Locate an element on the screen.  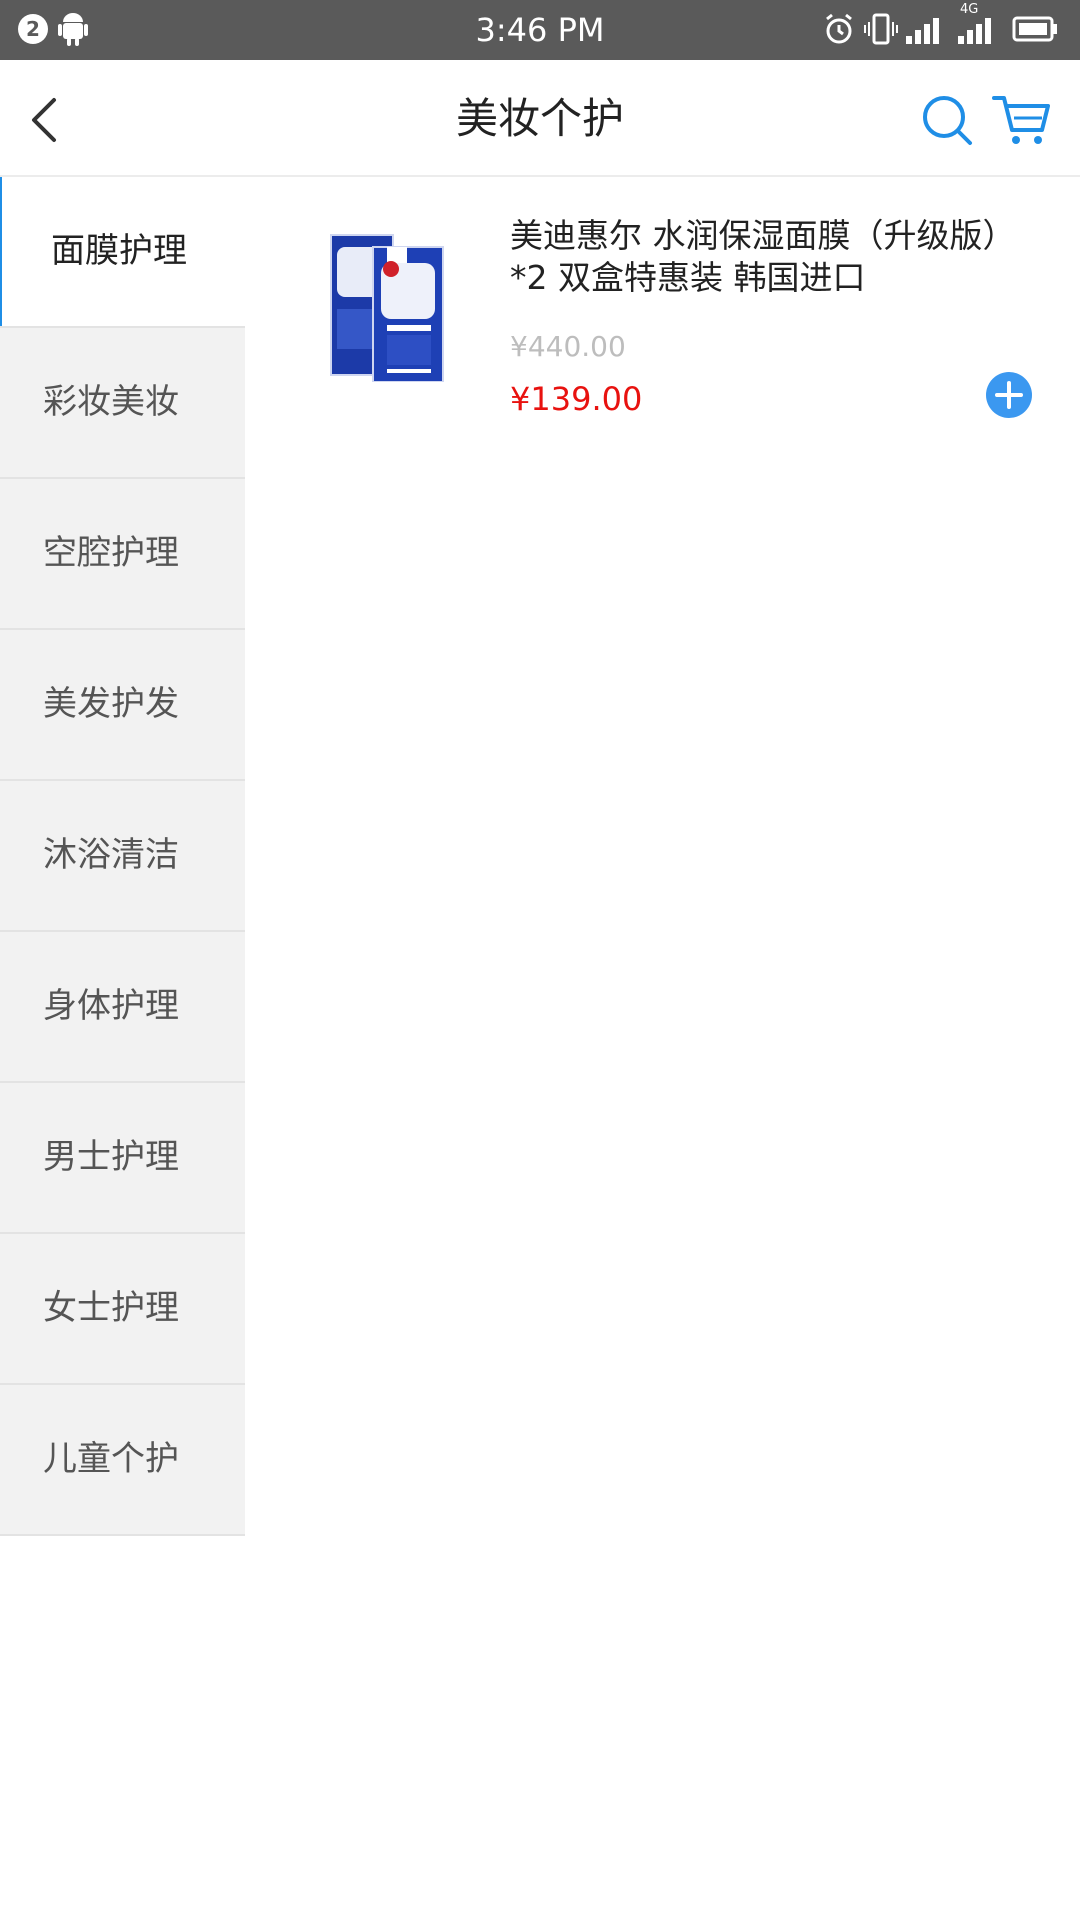
plus-circle-icon is located at coordinates (1009, 395).